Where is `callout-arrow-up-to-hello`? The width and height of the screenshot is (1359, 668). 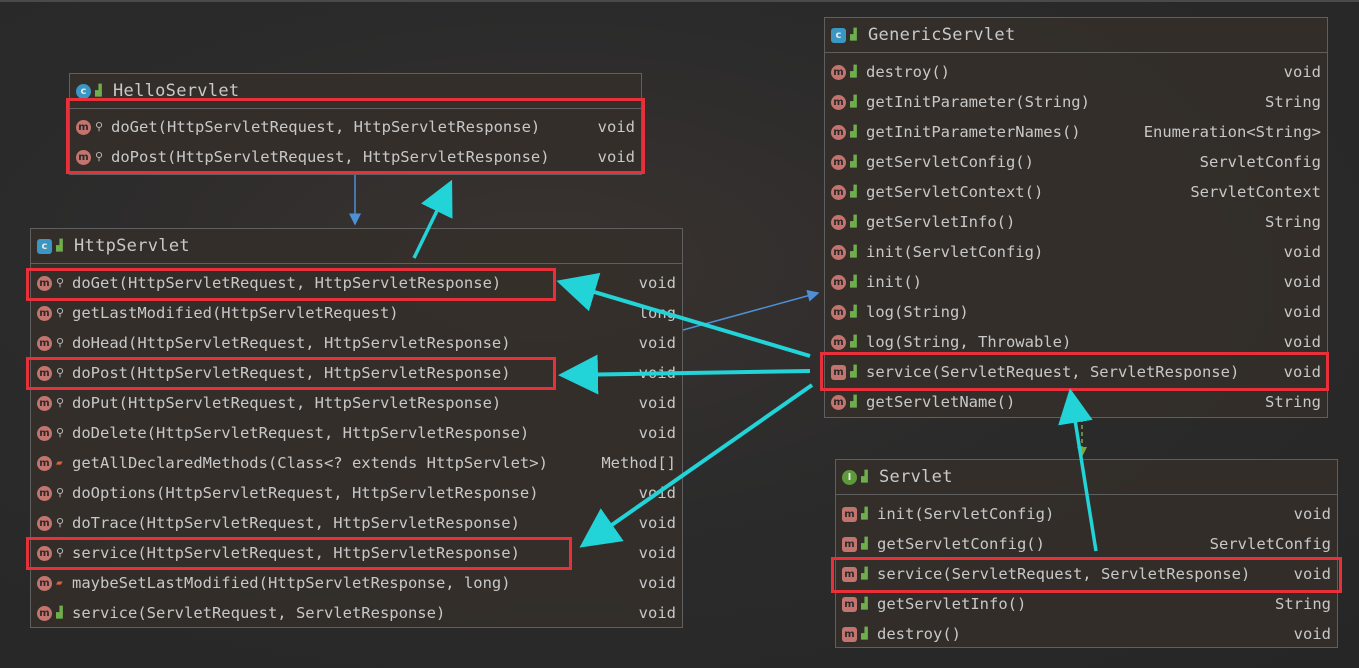 callout-arrow-up-to-hello is located at coordinates (432, 219).